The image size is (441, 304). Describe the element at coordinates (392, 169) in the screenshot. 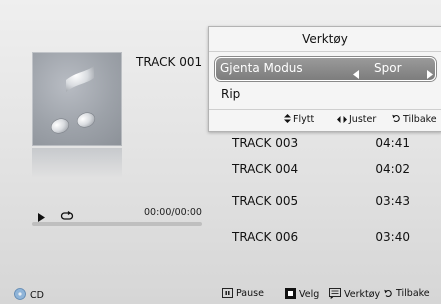

I see `track-duration: 04:02` at that location.